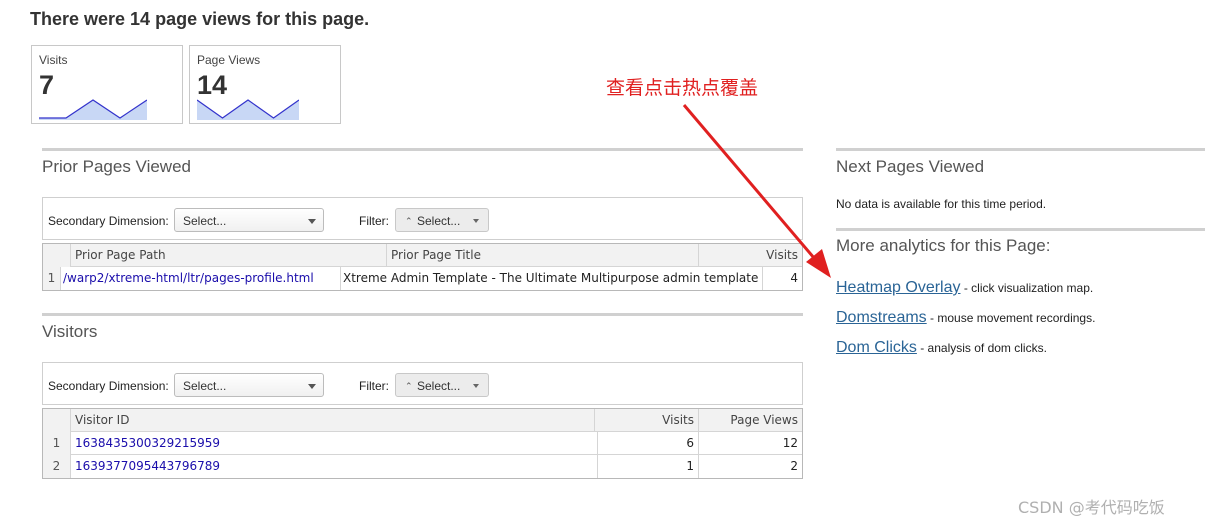  What do you see at coordinates (1091, 507) in the screenshot?
I see `watermark: CSDN @考代码吃饭` at bounding box center [1091, 507].